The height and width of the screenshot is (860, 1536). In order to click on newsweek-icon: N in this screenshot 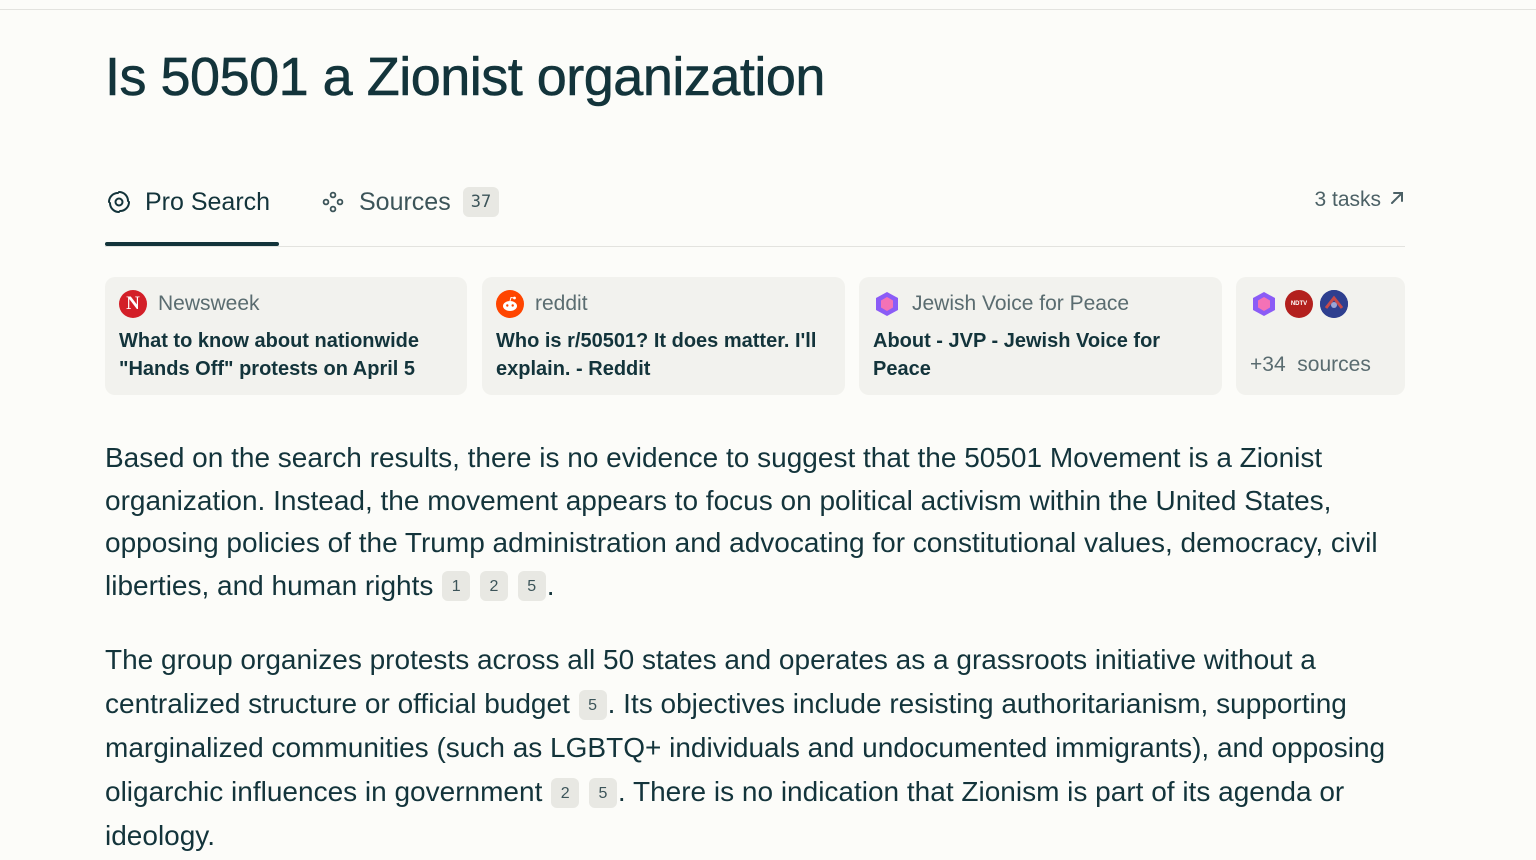, I will do `click(133, 304)`.